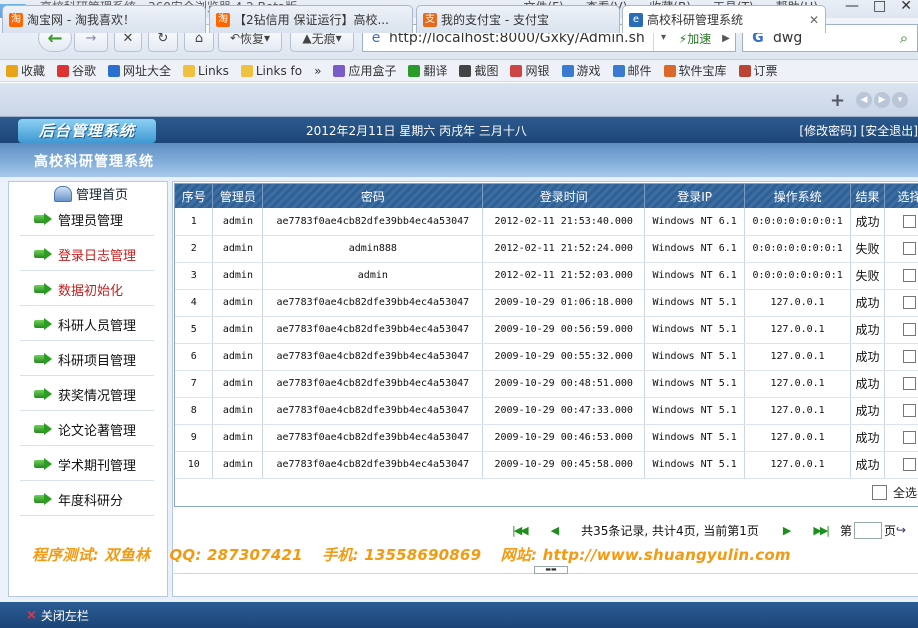  Describe the element at coordinates (564, 249) in the screenshot. I see `cell-login-time: 2012-02-11 21:52:24.000` at that location.